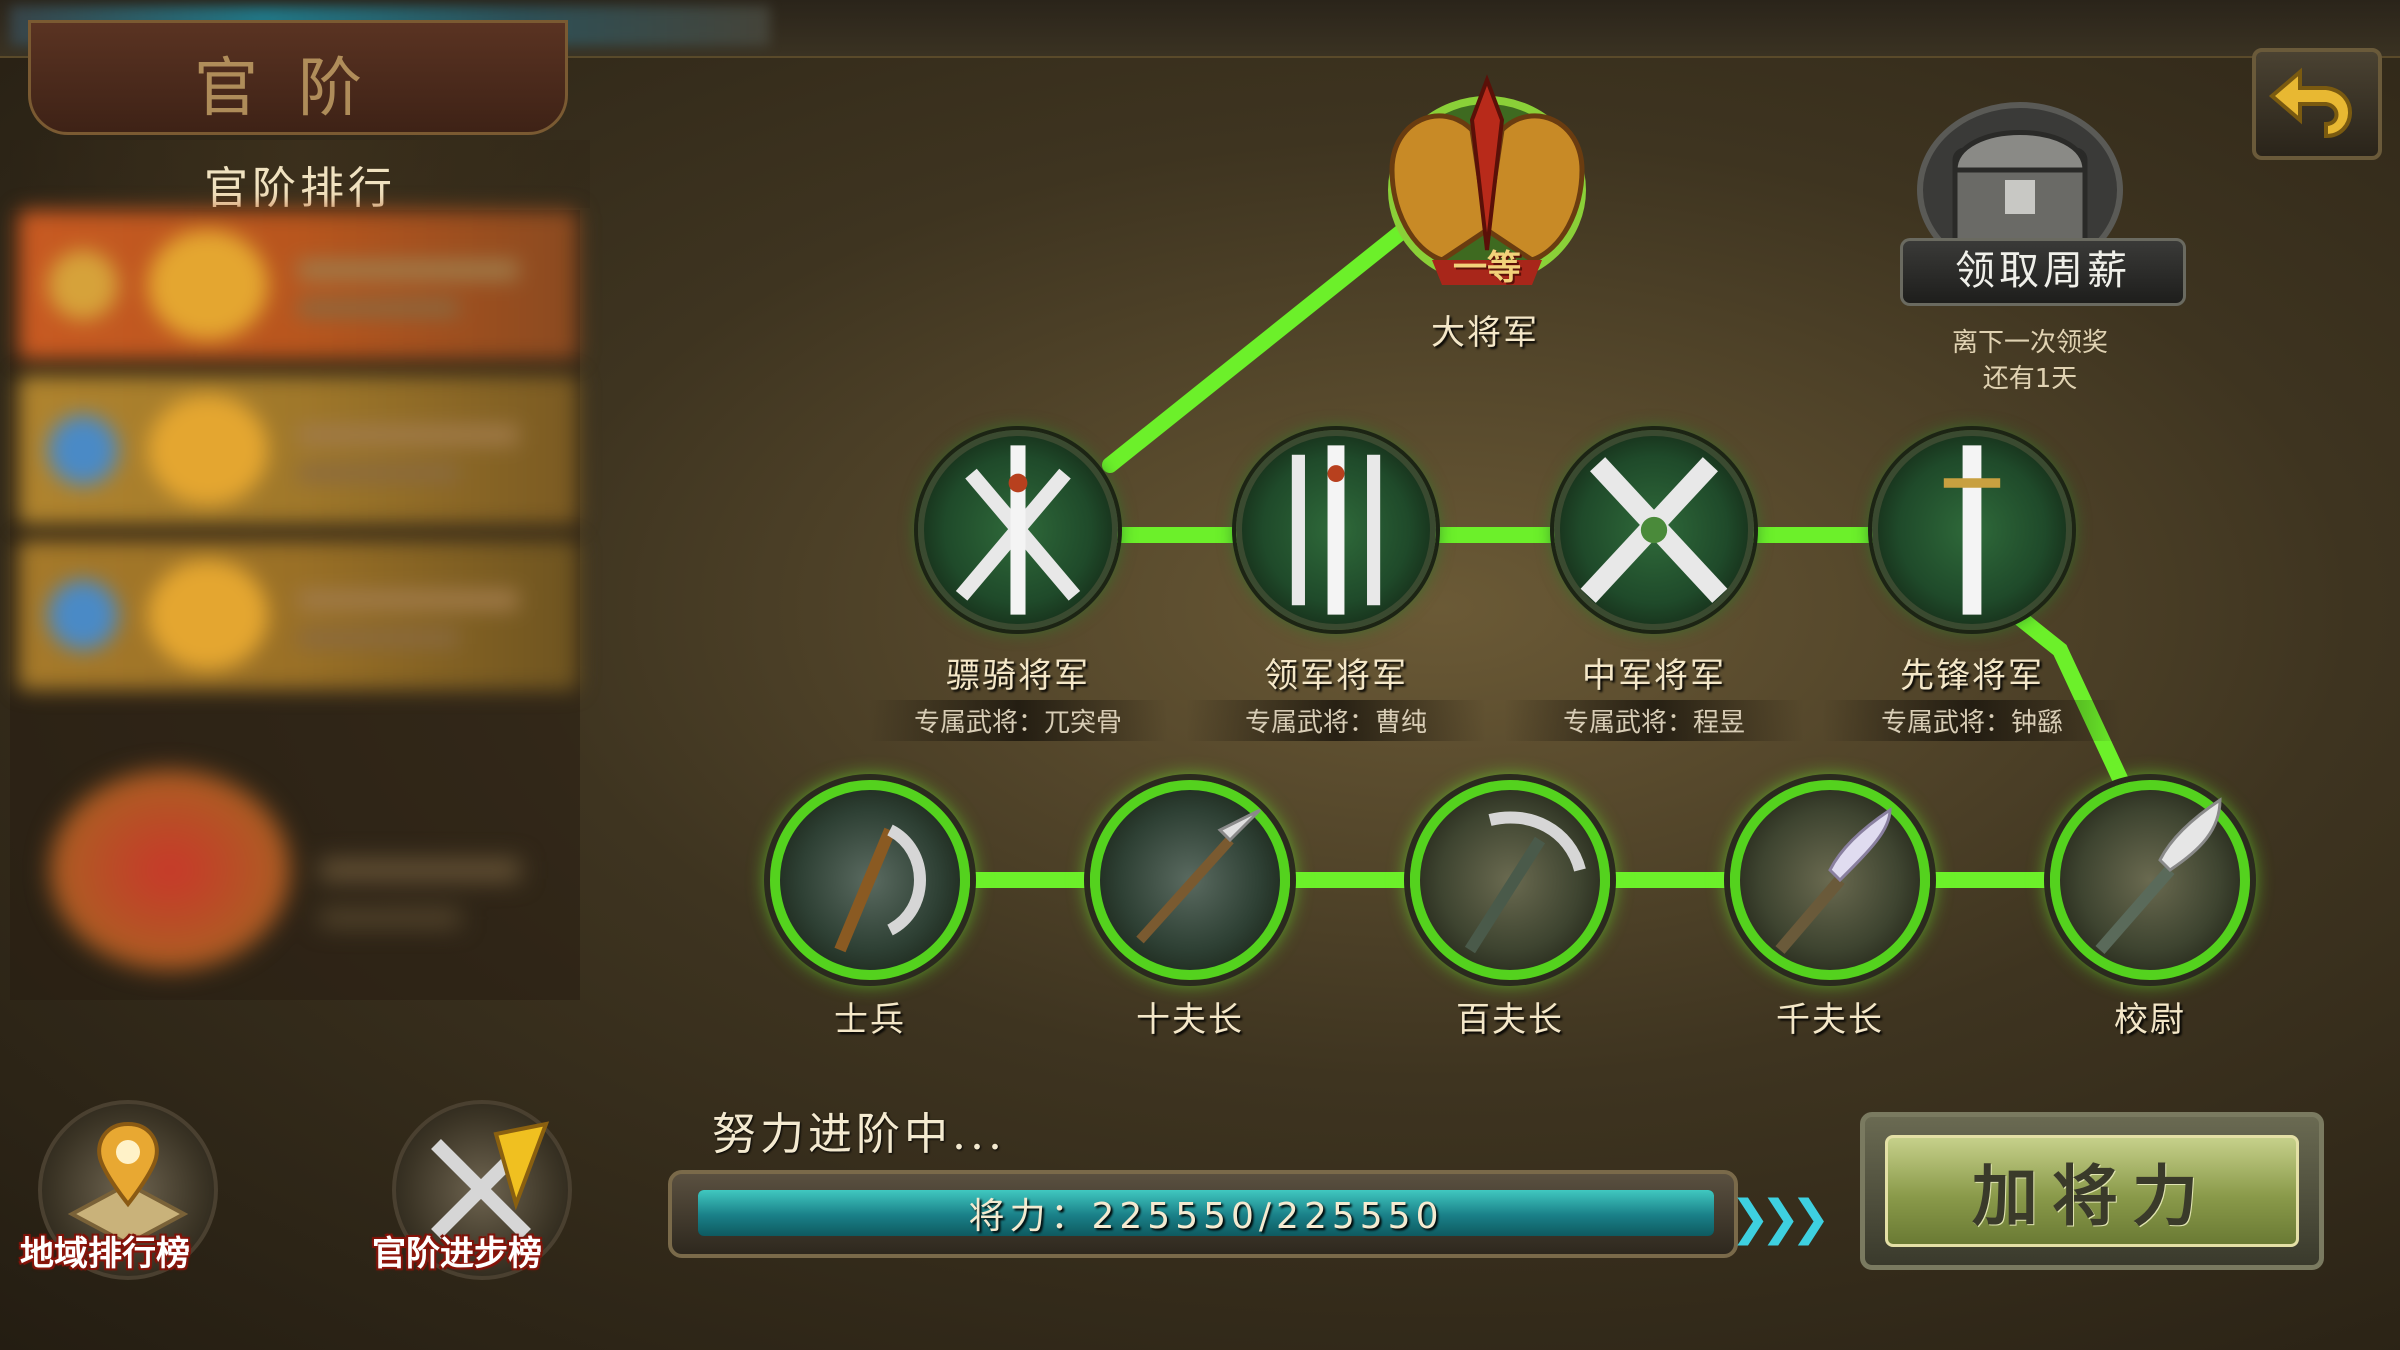 The width and height of the screenshot is (2400, 1350). I want to click on top-rank-emblem: 一等, so click(1487, 180).